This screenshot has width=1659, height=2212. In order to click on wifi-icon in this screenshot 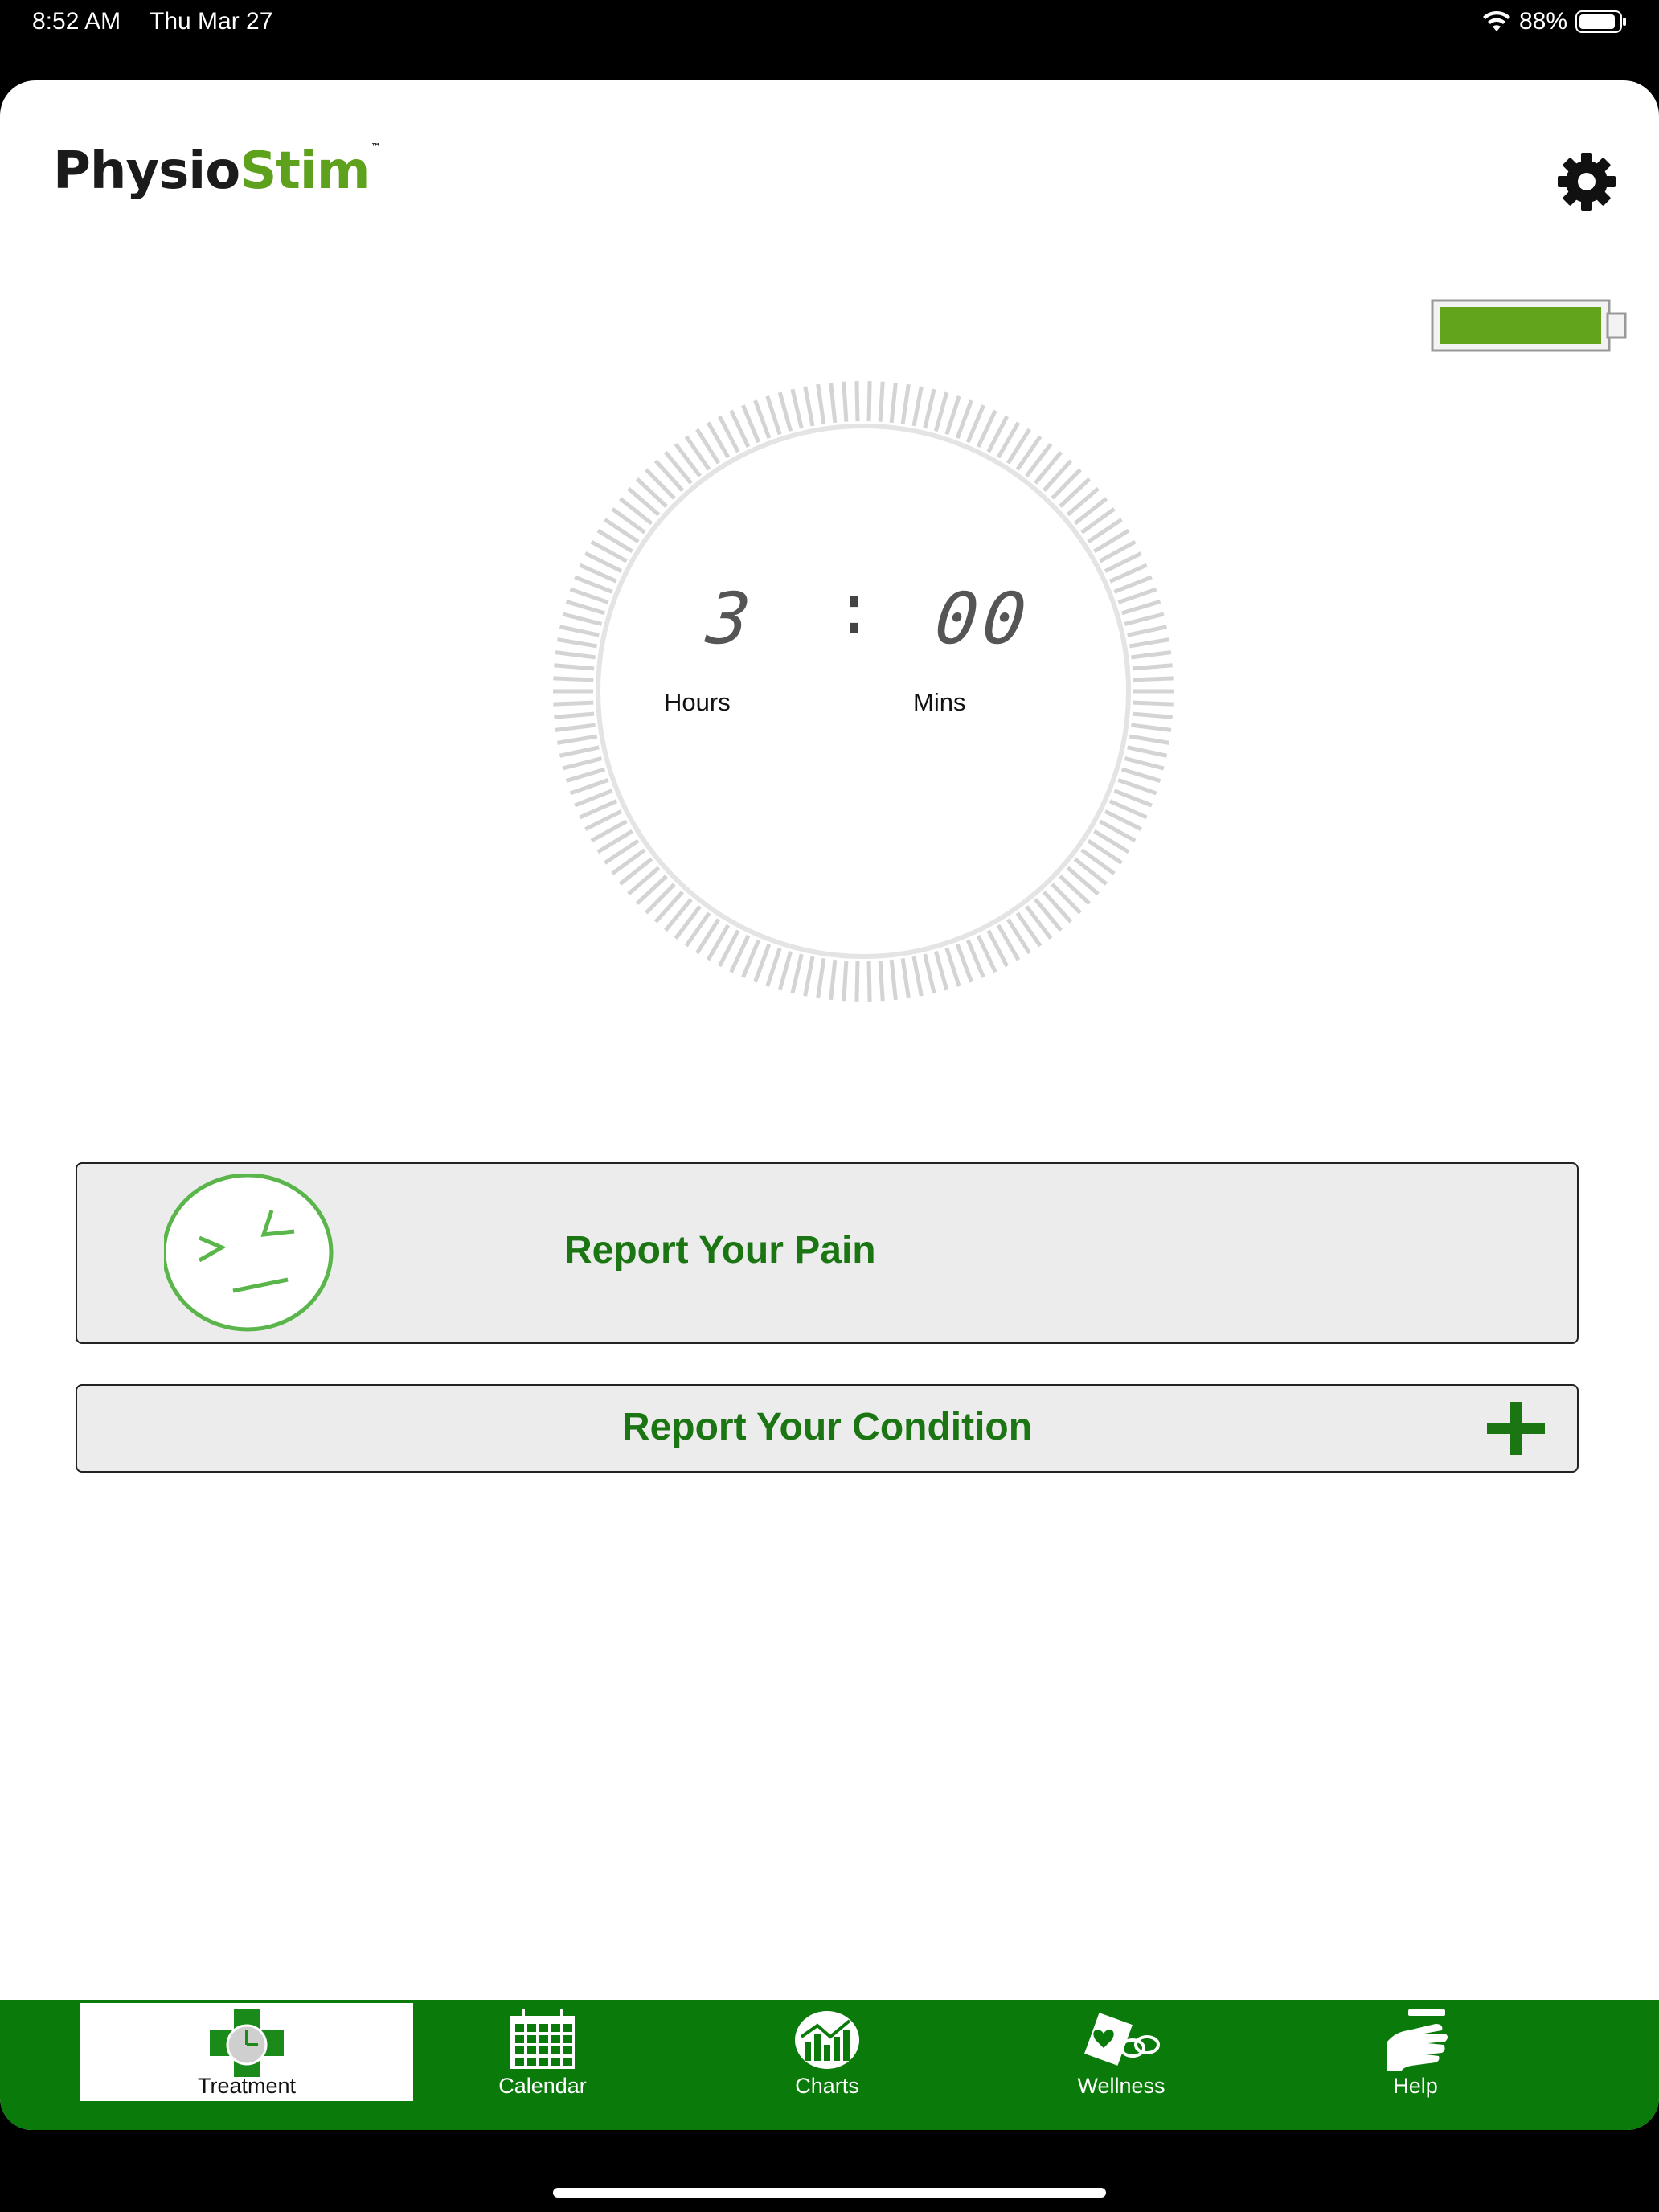, I will do `click(1496, 20)`.